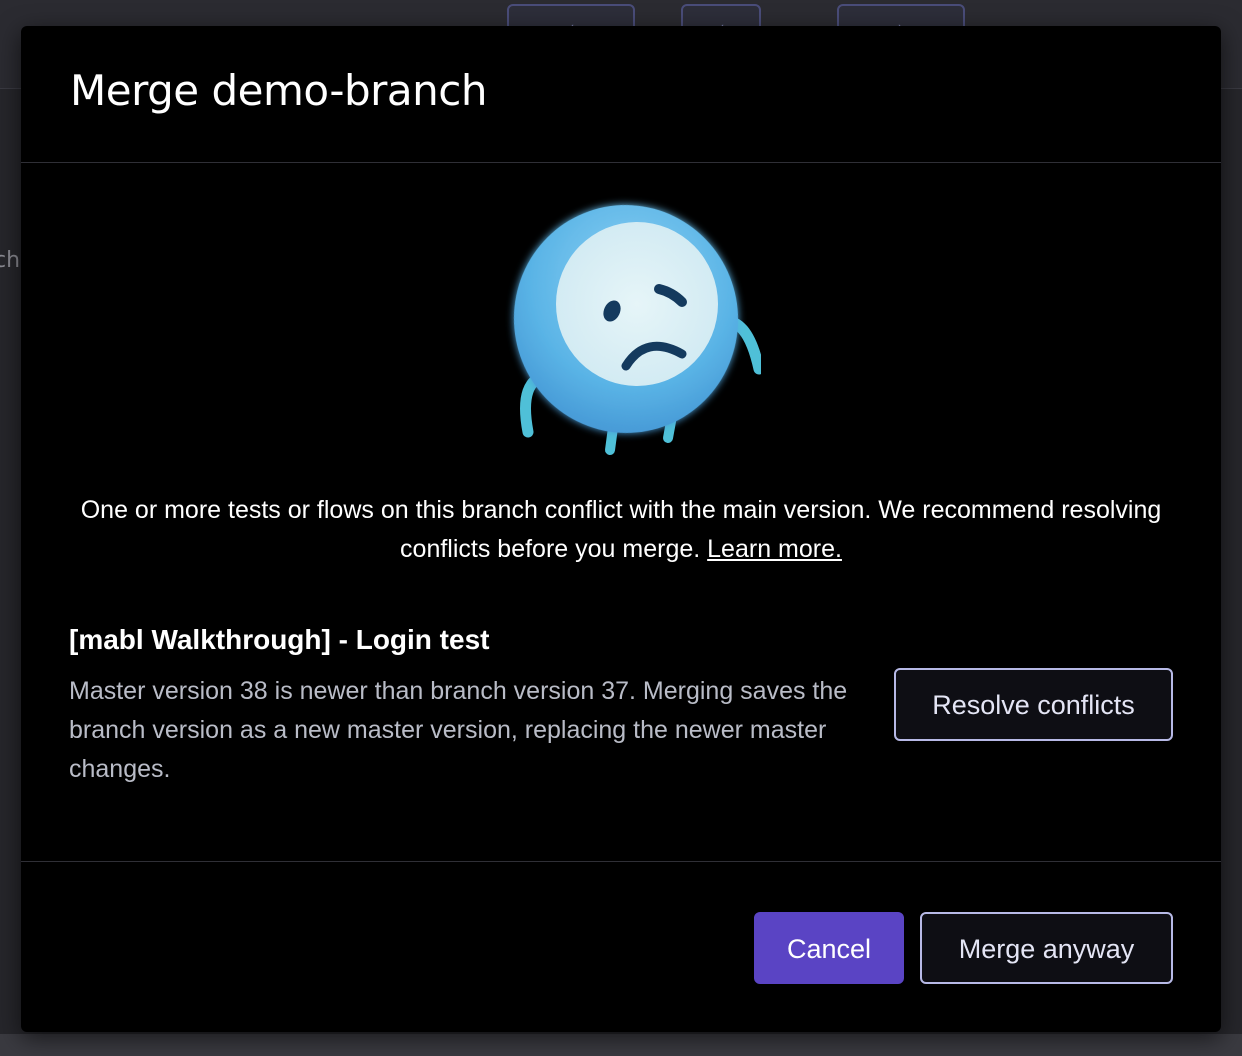 Image resolution: width=1242 pixels, height=1056 pixels. I want to click on conflict-item-title: [mabl Walkthrough] - Login test, so click(279, 639).